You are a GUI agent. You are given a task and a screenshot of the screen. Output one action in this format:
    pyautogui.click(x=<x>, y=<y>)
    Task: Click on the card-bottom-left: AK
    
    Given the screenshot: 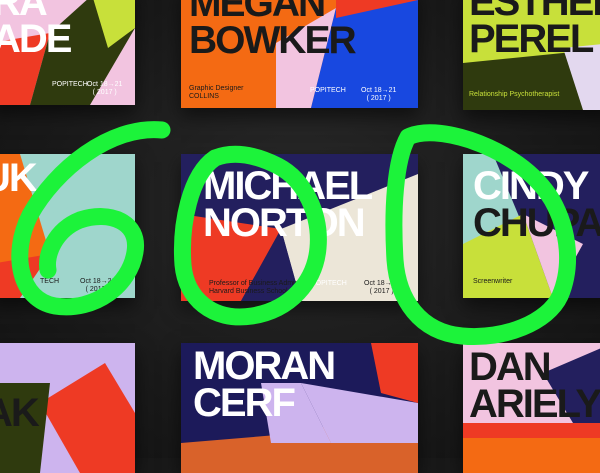 What is the action you would take?
    pyautogui.click(x=67, y=408)
    